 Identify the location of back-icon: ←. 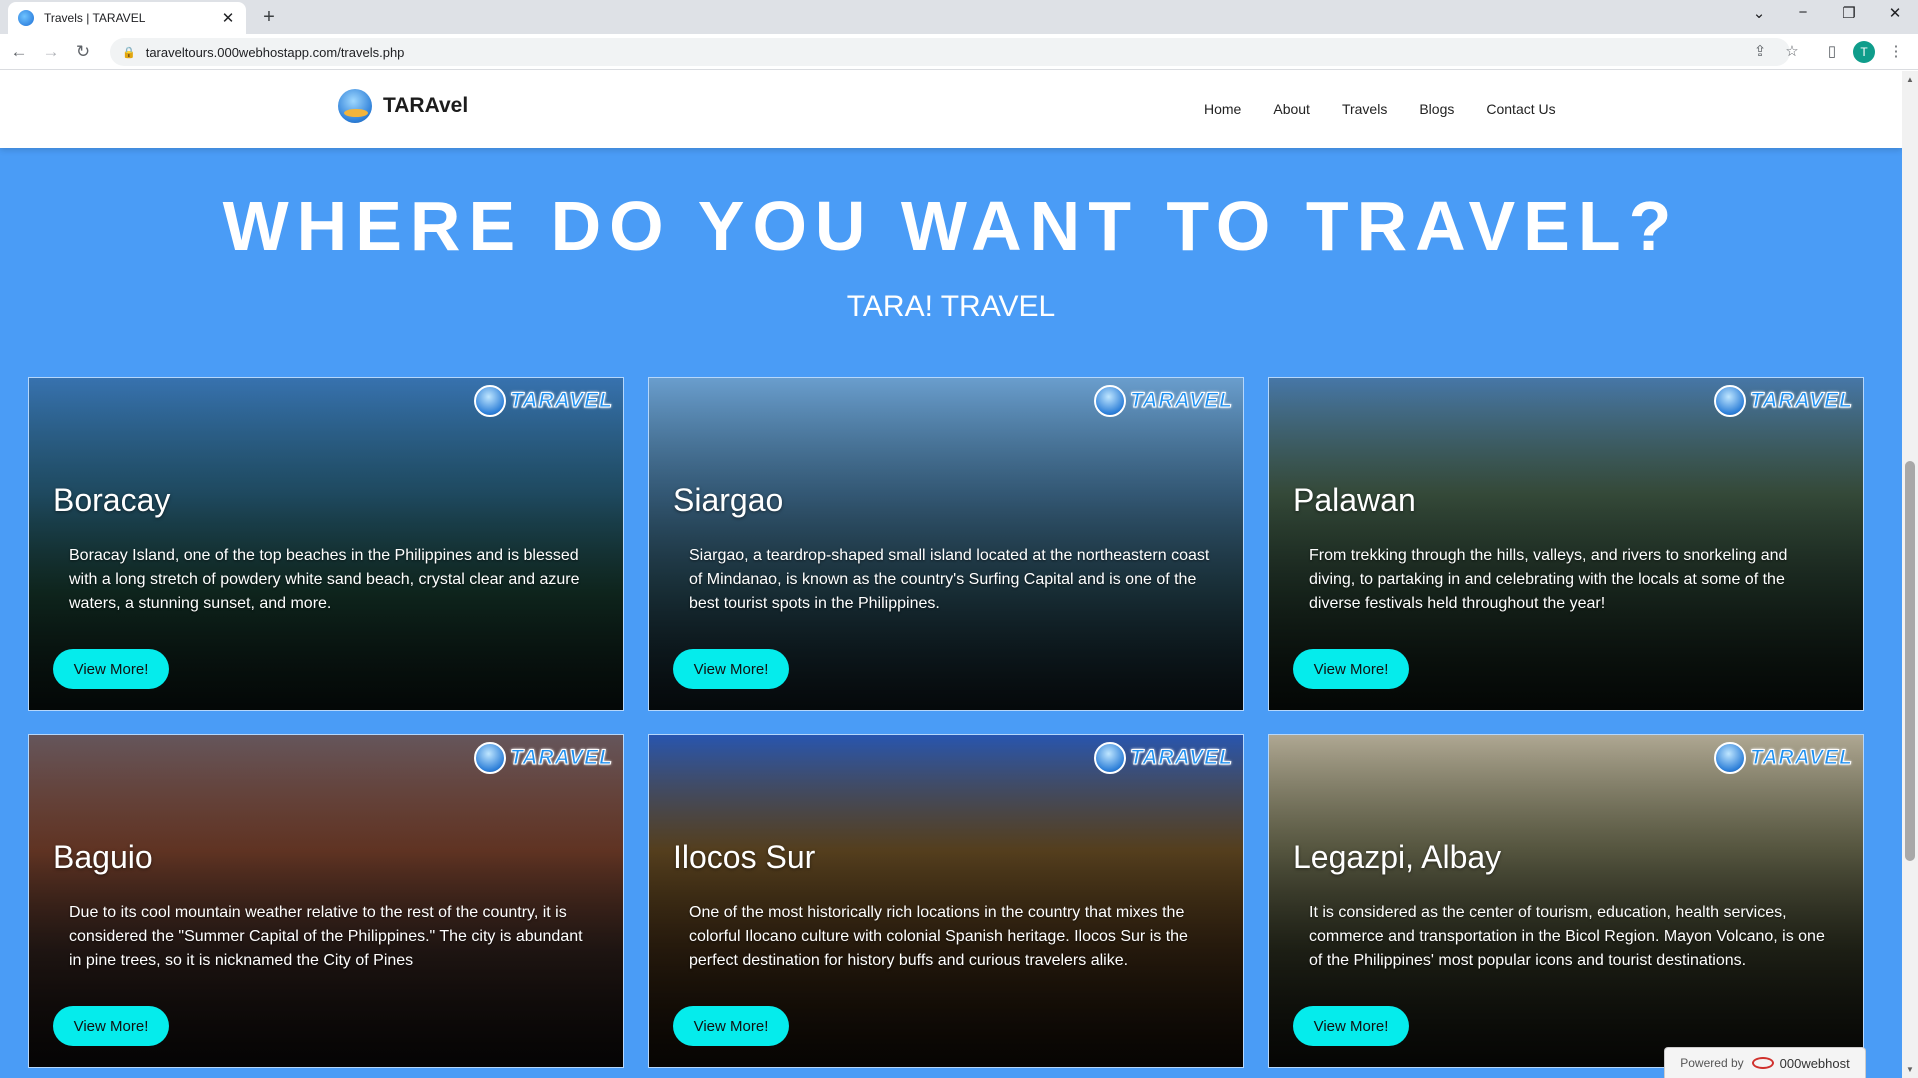
(19, 52).